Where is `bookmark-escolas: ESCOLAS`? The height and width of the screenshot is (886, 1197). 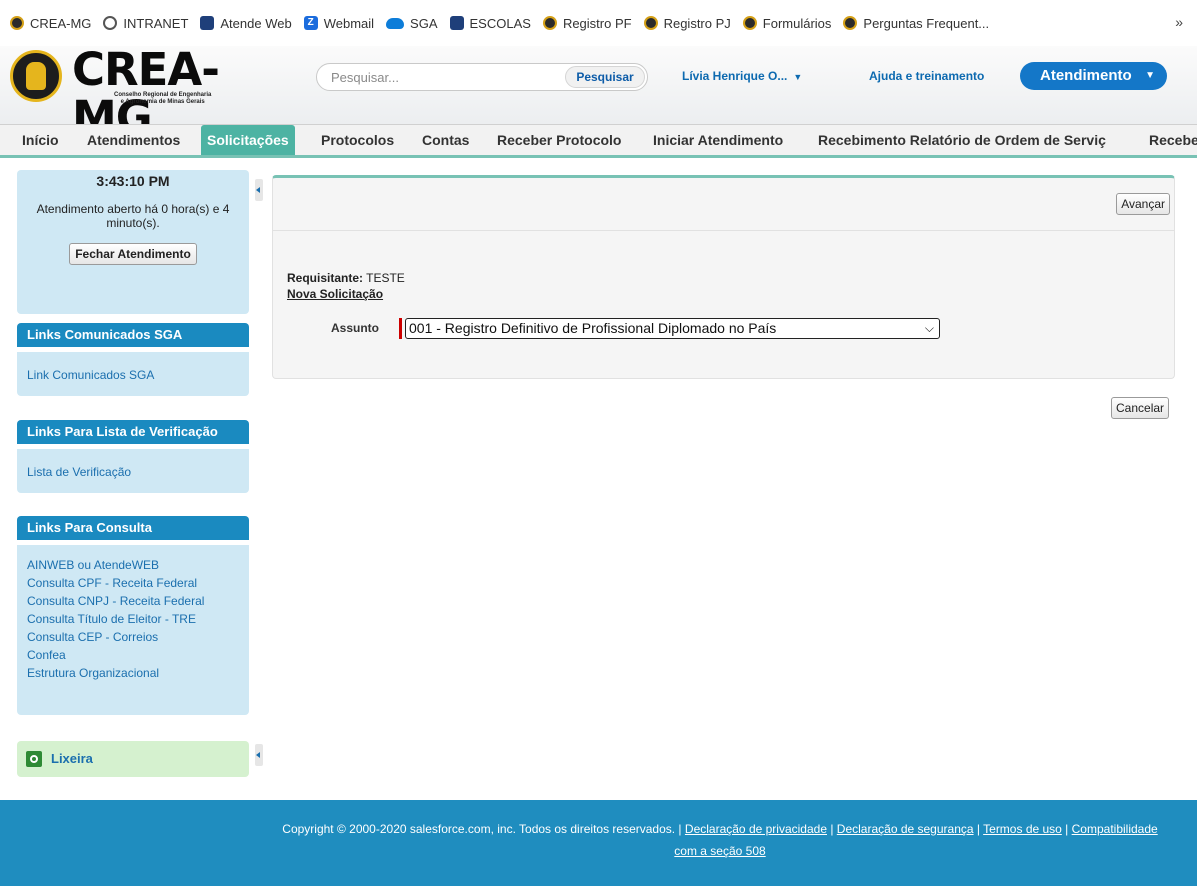
bookmark-escolas: ESCOLAS is located at coordinates (490, 23).